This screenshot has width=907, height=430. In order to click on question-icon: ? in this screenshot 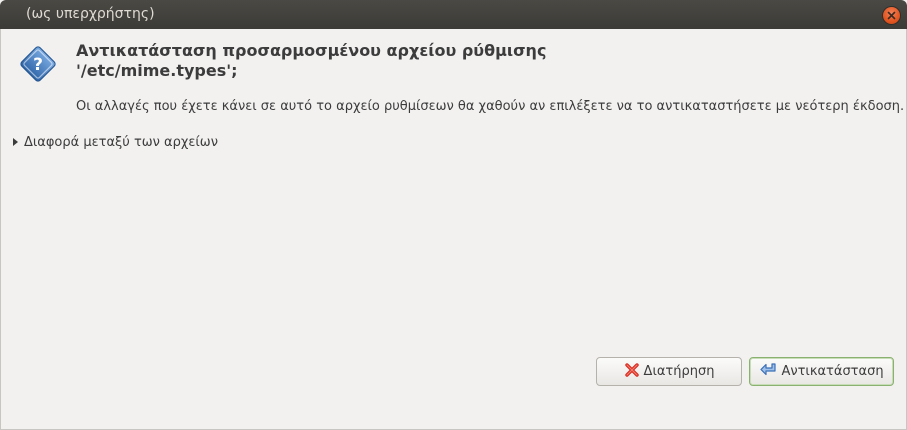, I will do `click(38, 64)`.